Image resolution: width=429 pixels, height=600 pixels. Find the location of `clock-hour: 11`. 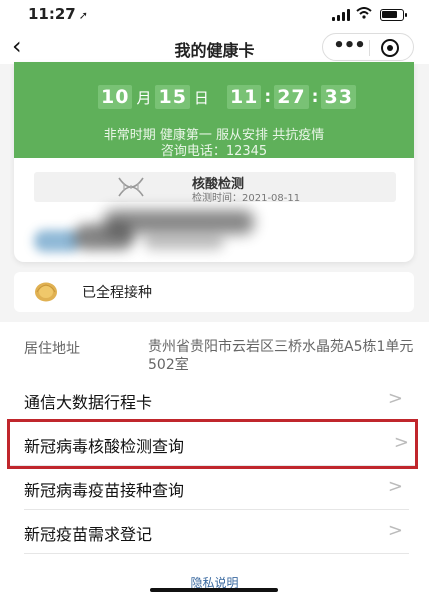

clock-hour: 11 is located at coordinates (244, 97).